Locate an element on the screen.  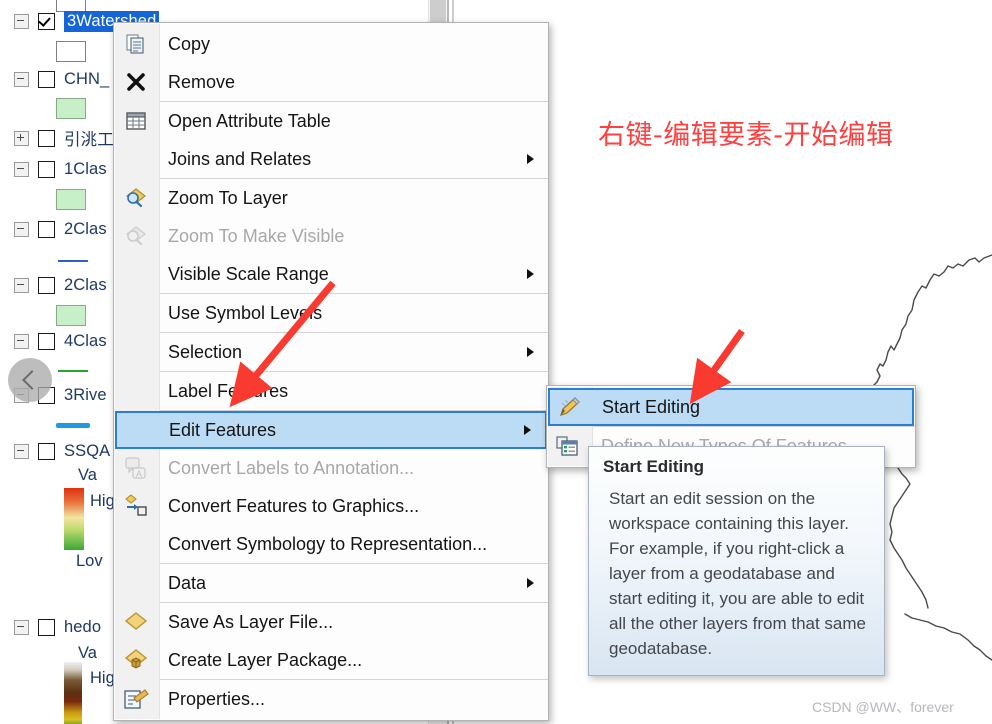
layer-label: 引洮工 is located at coordinates (89, 138).